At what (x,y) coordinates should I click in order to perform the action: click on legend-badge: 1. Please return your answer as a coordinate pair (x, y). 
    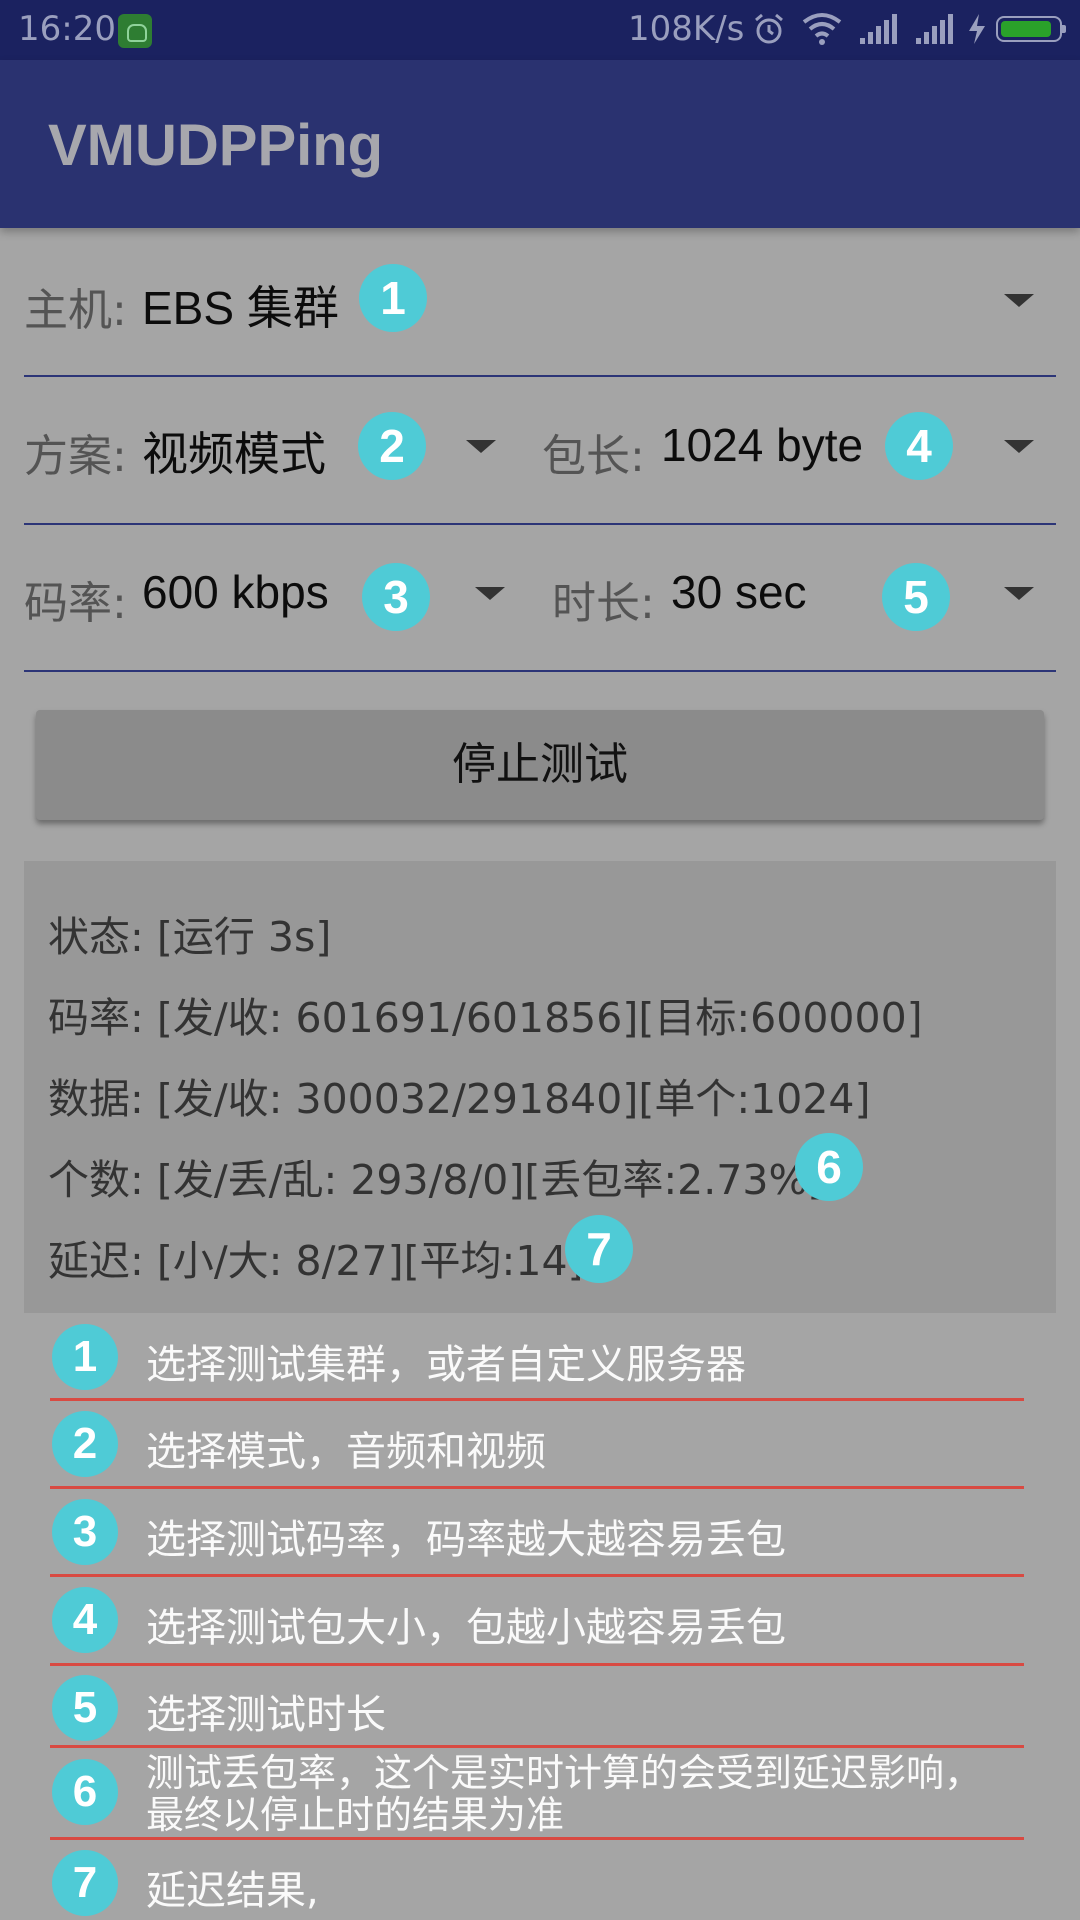
    Looking at the image, I should click on (85, 1357).